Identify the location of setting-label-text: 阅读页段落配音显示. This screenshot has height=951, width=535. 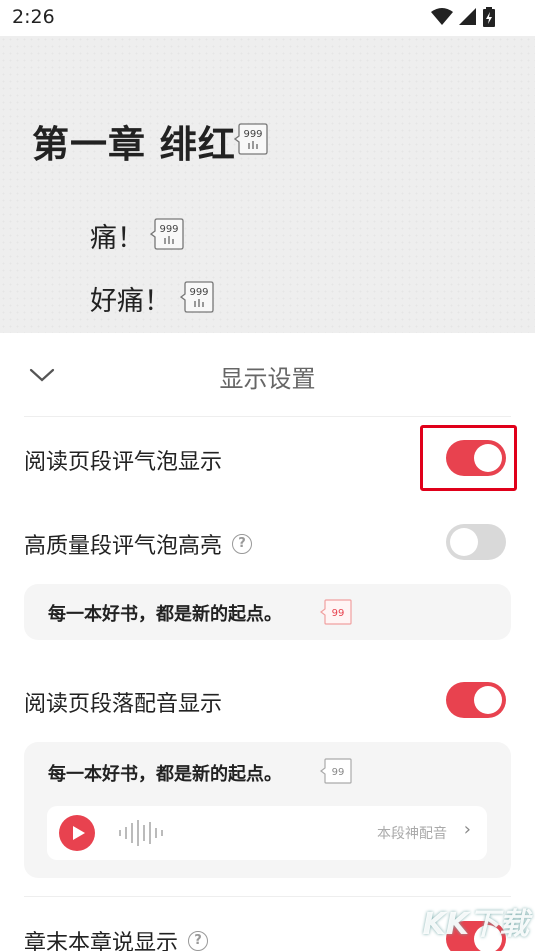
(123, 704).